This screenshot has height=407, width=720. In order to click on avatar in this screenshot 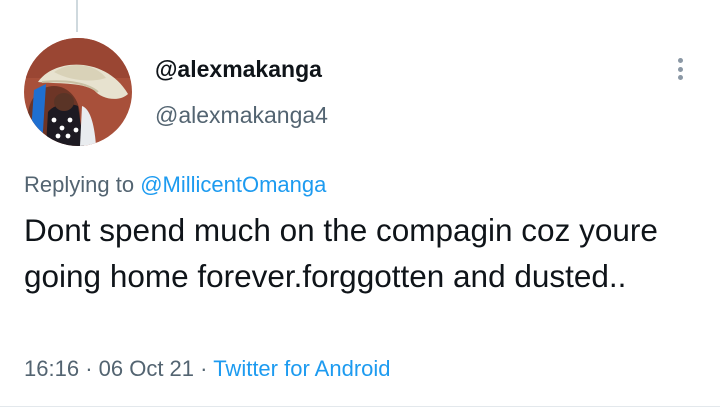, I will do `click(78, 92)`.